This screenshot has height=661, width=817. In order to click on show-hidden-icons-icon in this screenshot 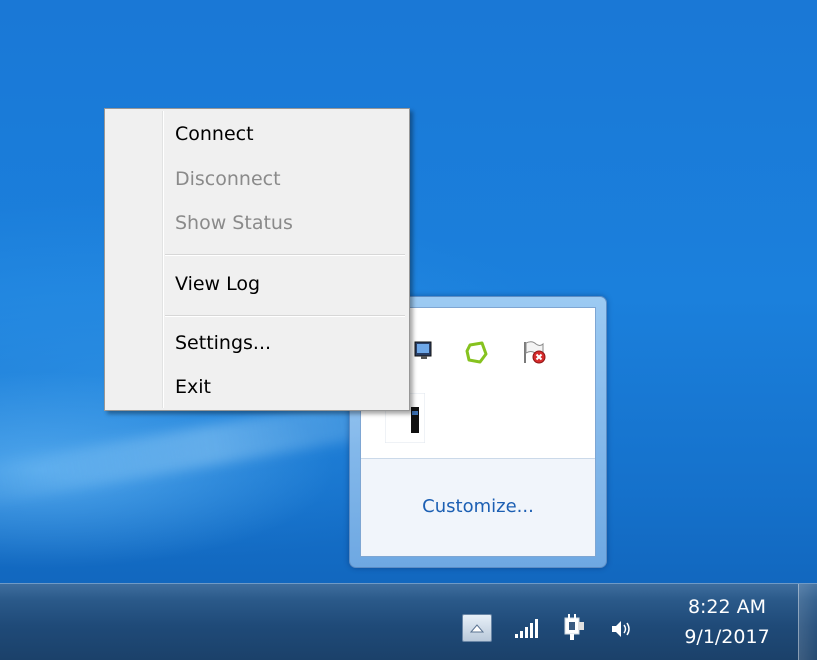, I will do `click(477, 628)`.